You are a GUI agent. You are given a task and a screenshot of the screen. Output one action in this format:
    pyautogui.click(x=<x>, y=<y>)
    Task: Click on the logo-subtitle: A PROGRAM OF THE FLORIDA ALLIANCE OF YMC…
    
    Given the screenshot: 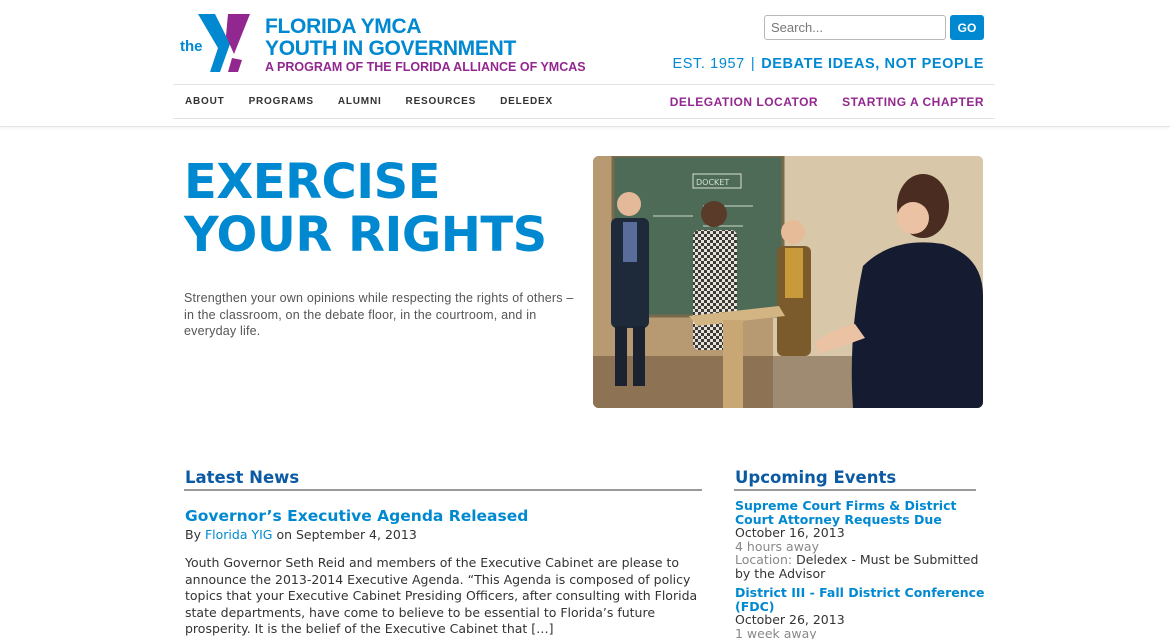 What is the action you would take?
    pyautogui.click(x=425, y=67)
    